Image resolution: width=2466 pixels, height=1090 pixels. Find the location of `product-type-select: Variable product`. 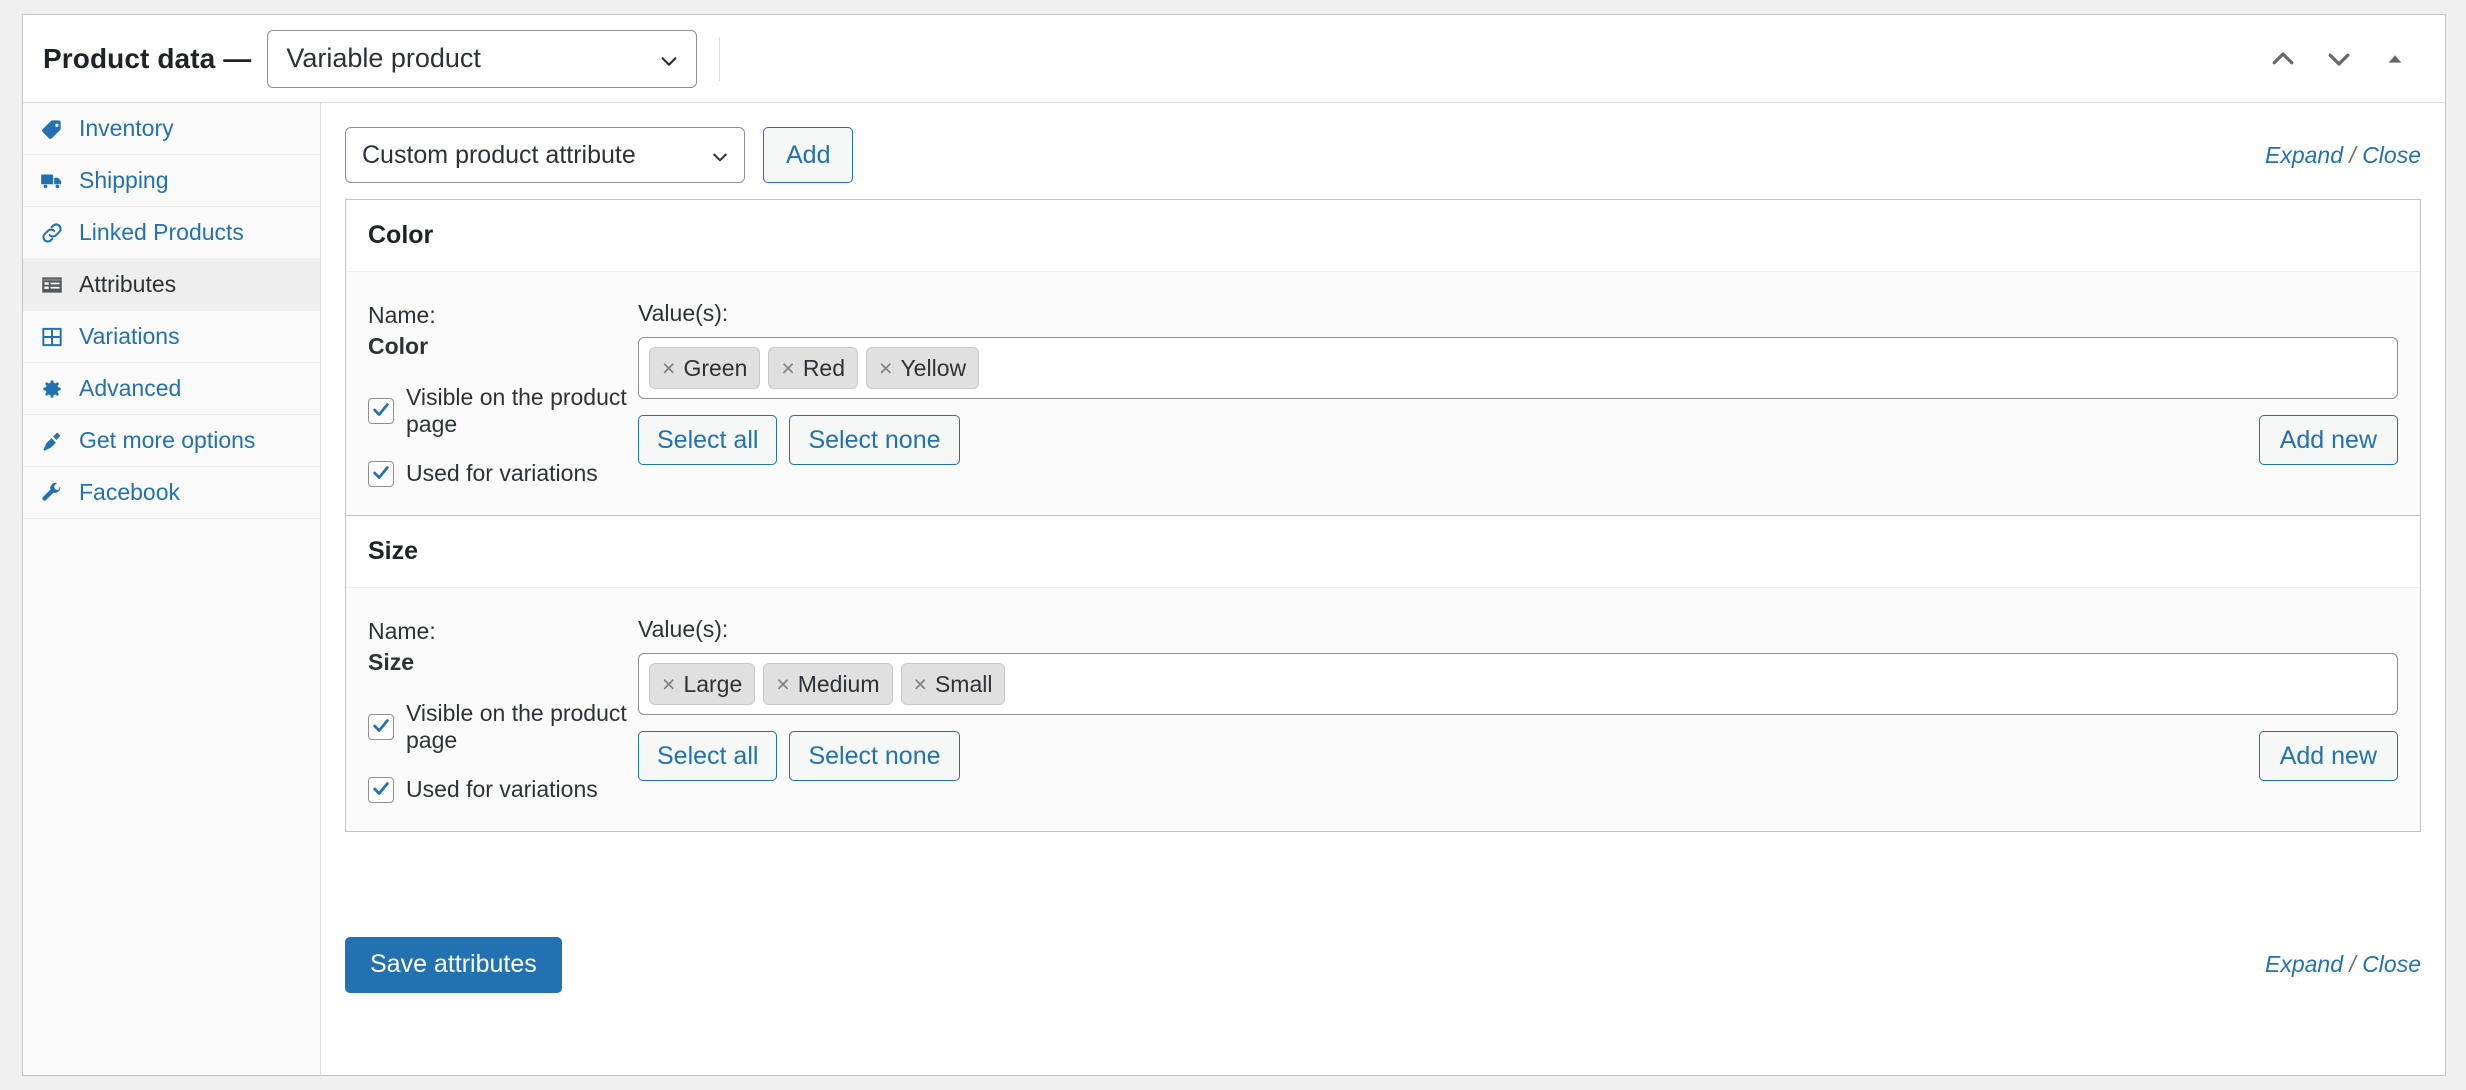

product-type-select: Variable product is located at coordinates (482, 58).